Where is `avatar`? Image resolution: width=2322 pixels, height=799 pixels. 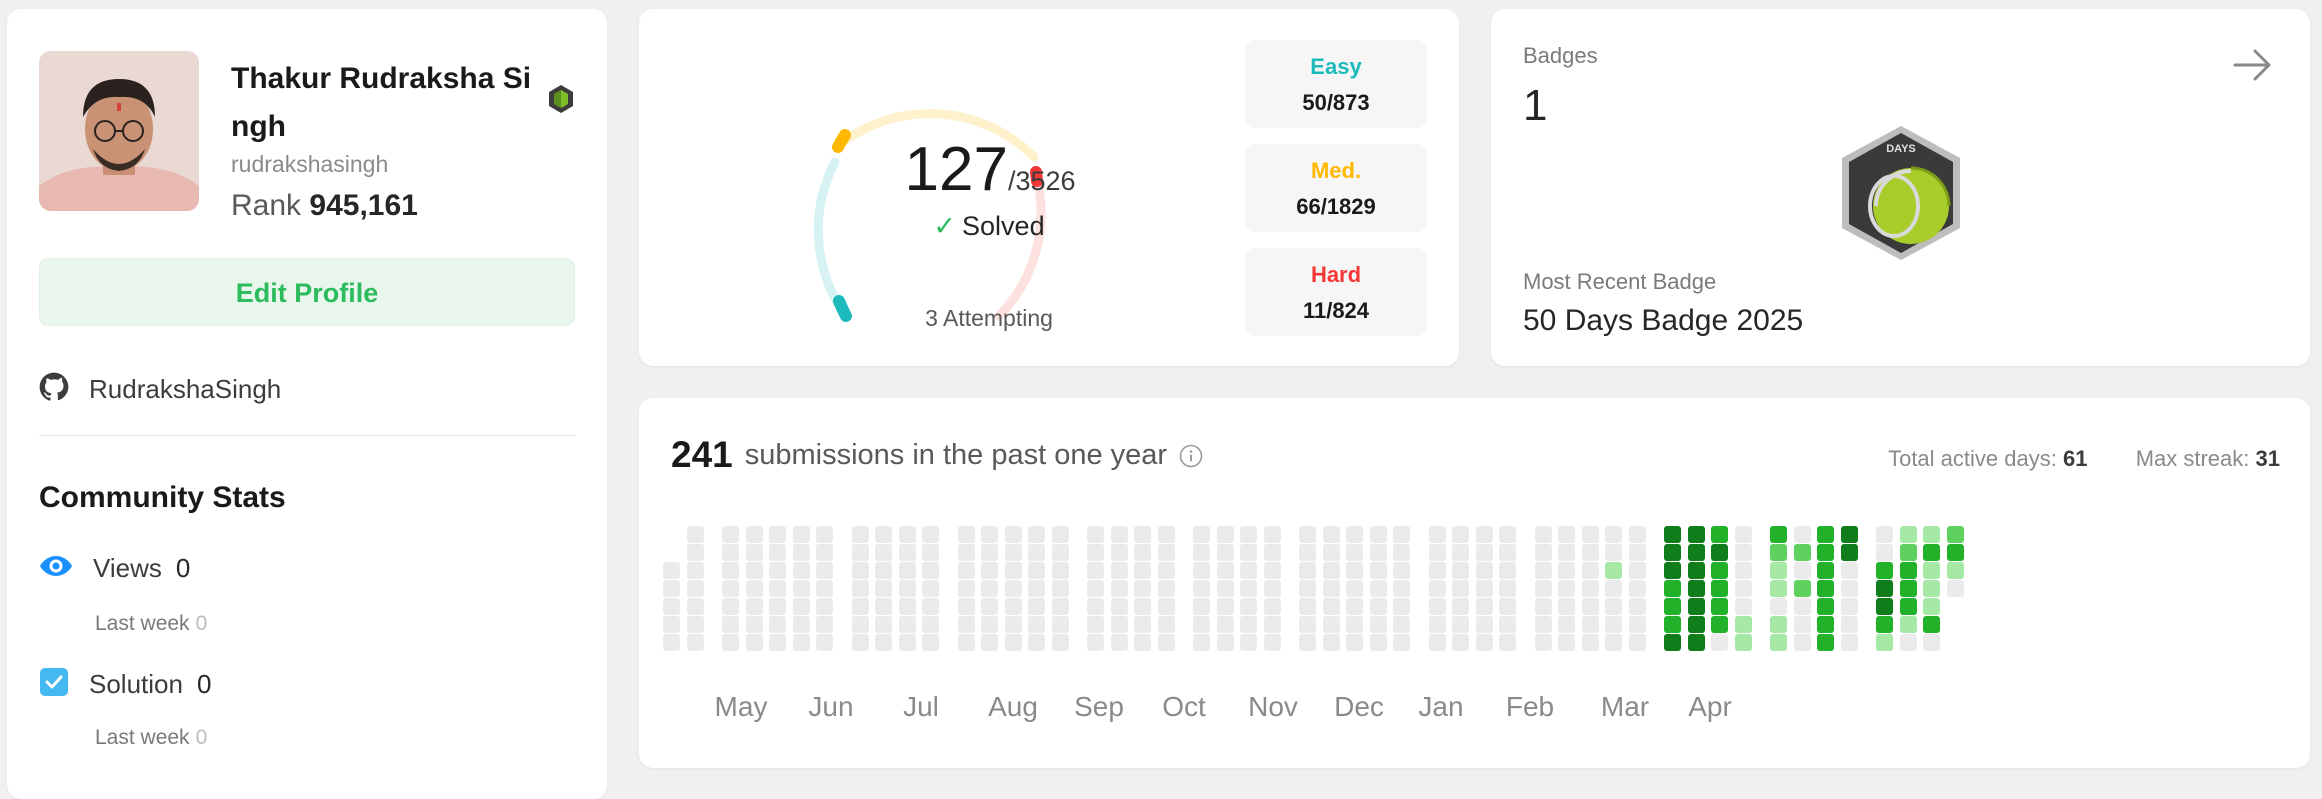 avatar is located at coordinates (119, 131).